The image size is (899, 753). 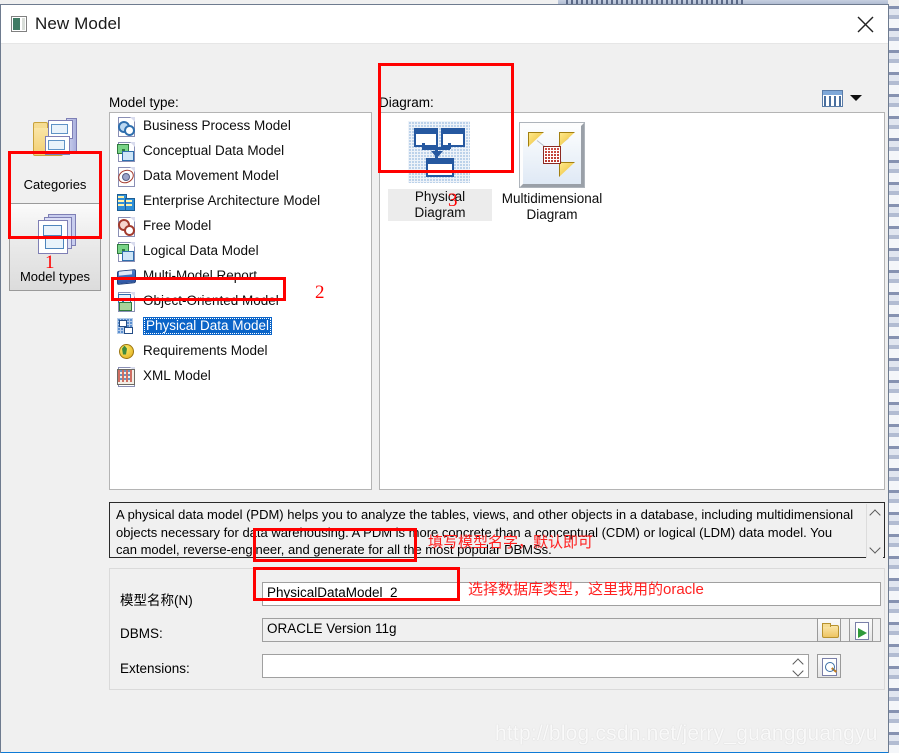 I want to click on spinner-icon, so click(x=798, y=667).